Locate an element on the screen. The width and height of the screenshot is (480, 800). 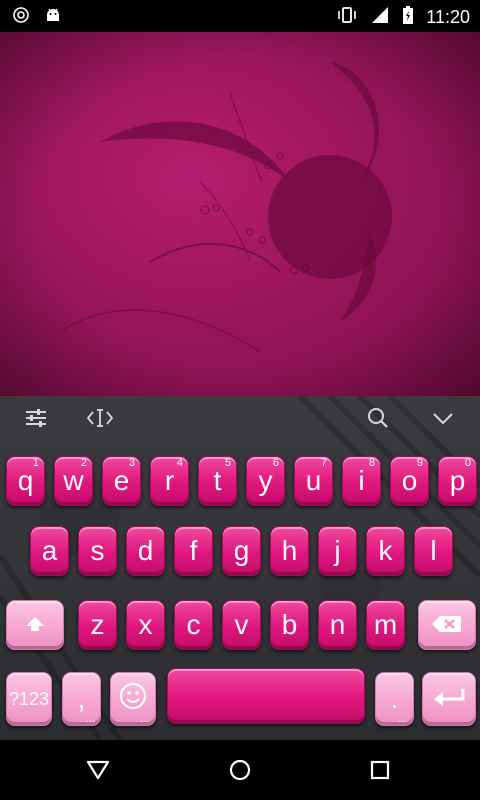
key-m: m is located at coordinates (385, 625).